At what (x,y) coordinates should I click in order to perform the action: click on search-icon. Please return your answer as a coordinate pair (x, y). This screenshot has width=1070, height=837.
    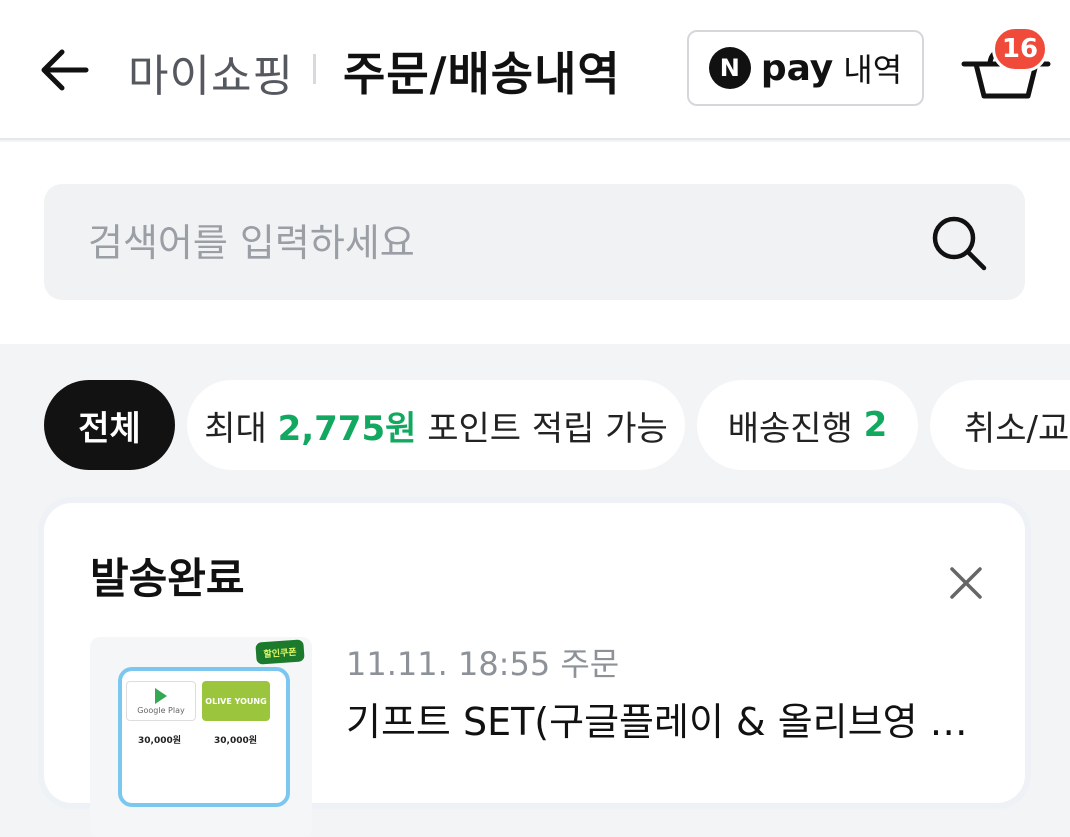
    Looking at the image, I should click on (959, 243).